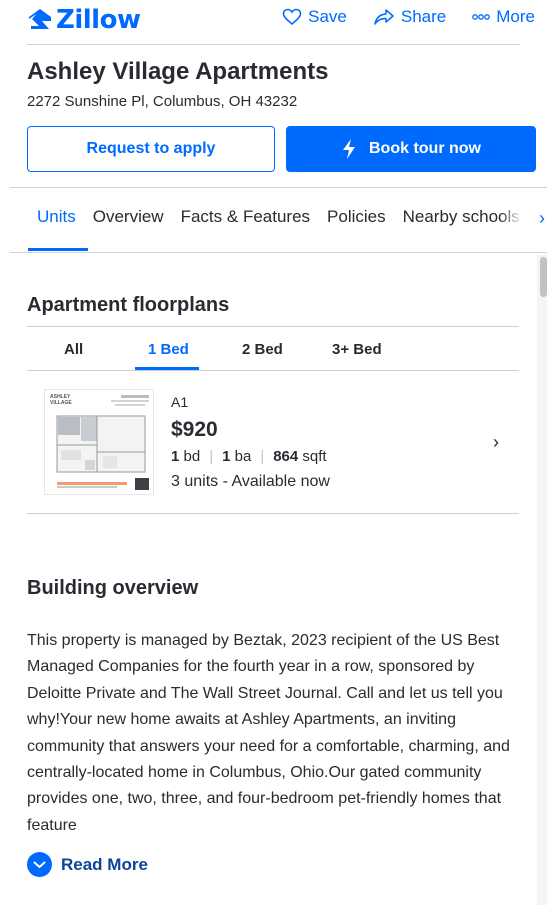 Image resolution: width=547 pixels, height=905 pixels. What do you see at coordinates (250, 481) in the screenshot?
I see `floorplan-availability: 3 units - Available now` at bounding box center [250, 481].